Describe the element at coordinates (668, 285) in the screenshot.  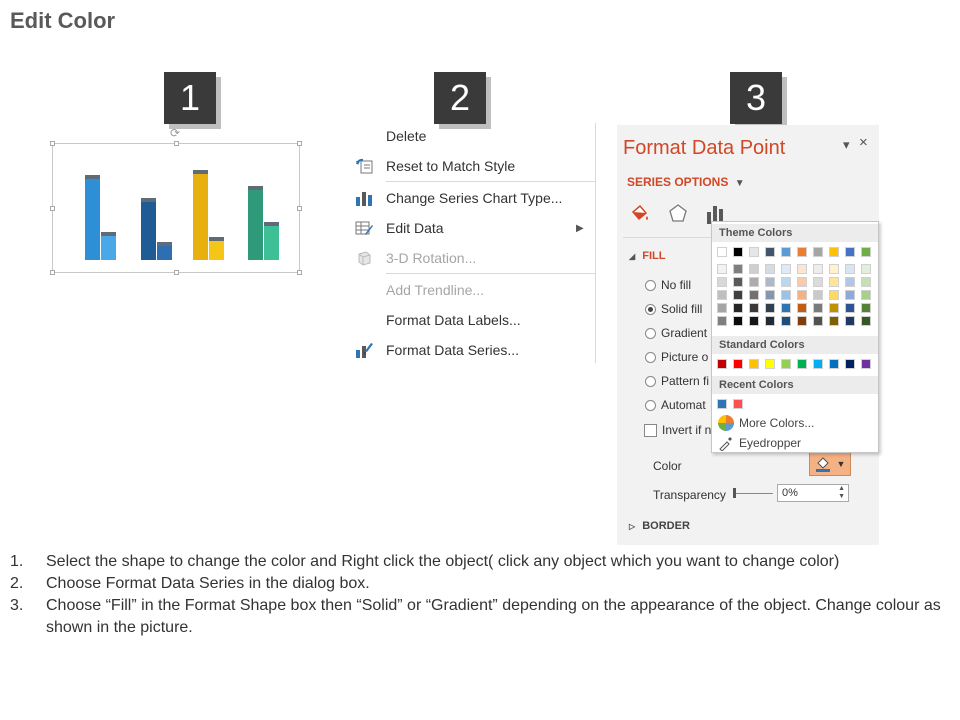
I see `radio-no-fill: No fill` at that location.